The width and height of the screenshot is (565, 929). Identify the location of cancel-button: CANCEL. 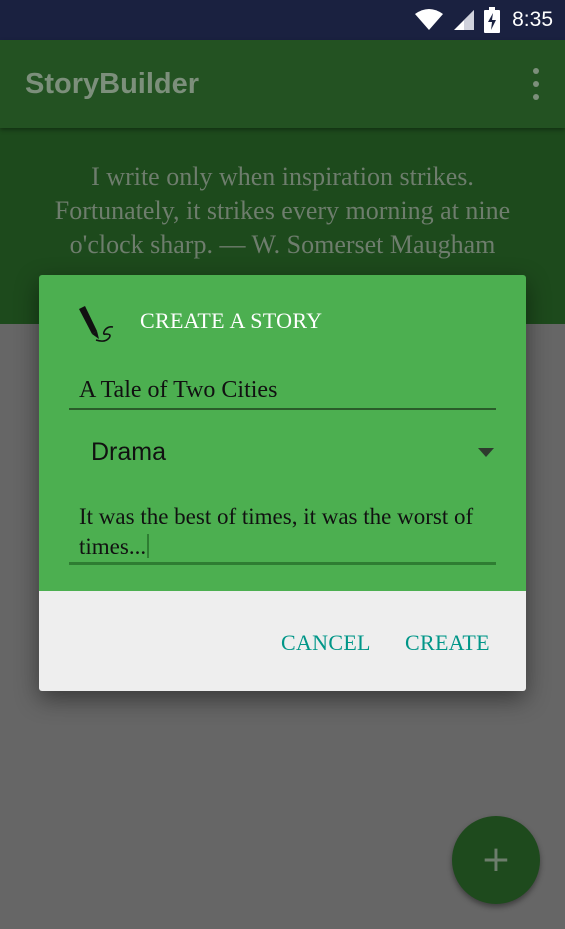
(326, 643).